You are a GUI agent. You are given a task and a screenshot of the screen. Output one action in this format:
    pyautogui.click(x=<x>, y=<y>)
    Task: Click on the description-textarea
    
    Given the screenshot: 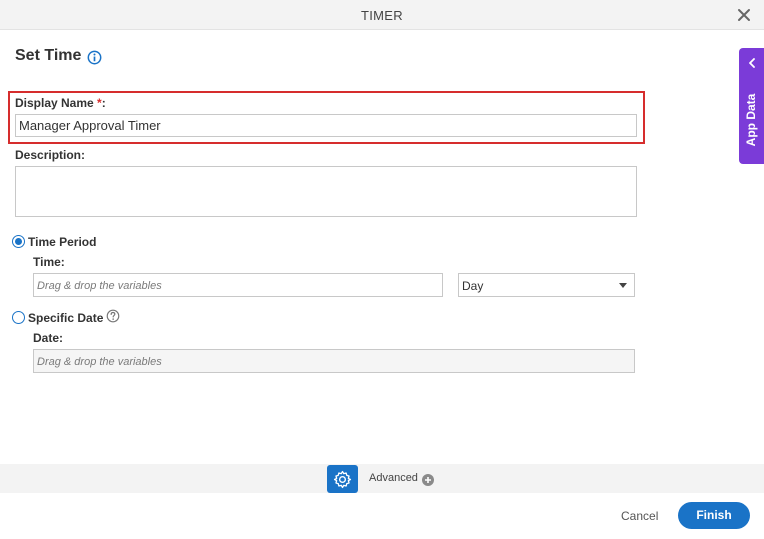 What is the action you would take?
    pyautogui.click(x=326, y=191)
    